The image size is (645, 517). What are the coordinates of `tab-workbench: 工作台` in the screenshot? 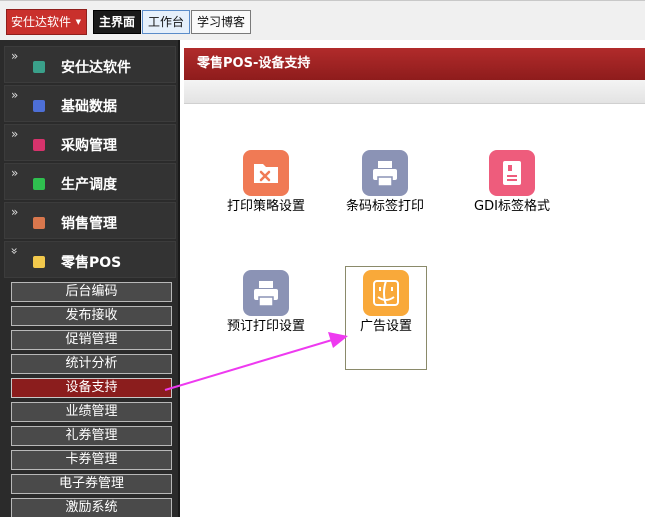 It's located at (166, 22).